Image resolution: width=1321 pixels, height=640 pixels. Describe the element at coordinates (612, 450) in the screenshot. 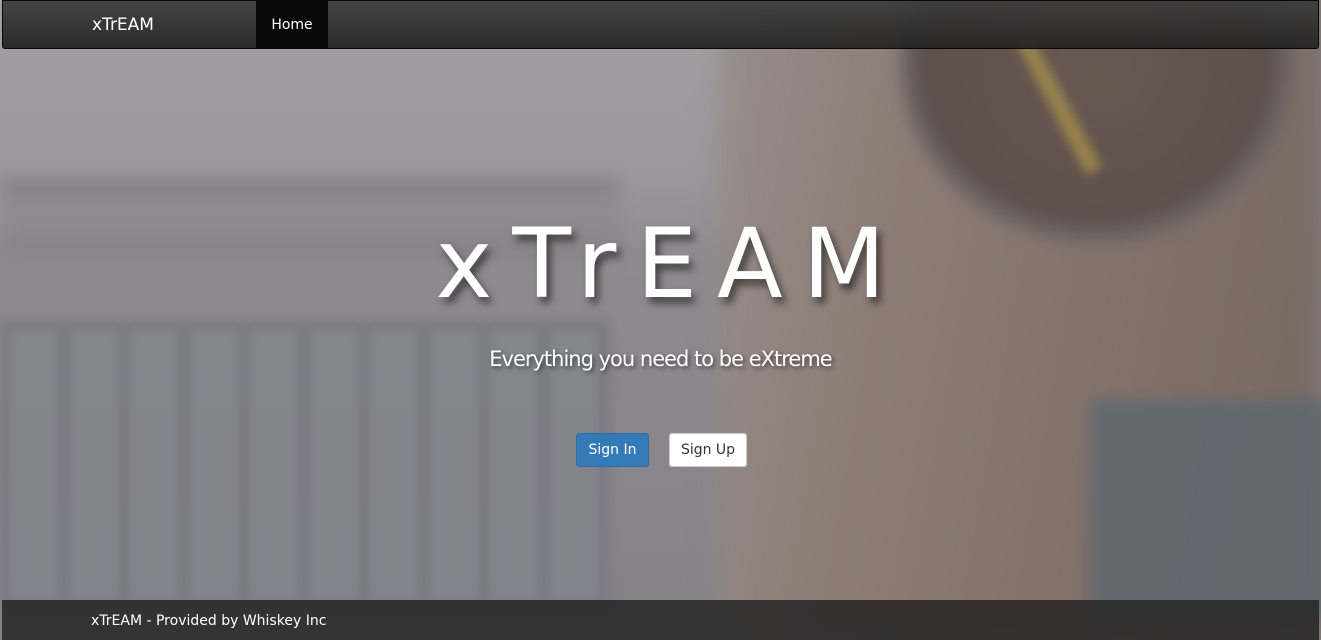

I see `sign-in-button: Sign In` at that location.